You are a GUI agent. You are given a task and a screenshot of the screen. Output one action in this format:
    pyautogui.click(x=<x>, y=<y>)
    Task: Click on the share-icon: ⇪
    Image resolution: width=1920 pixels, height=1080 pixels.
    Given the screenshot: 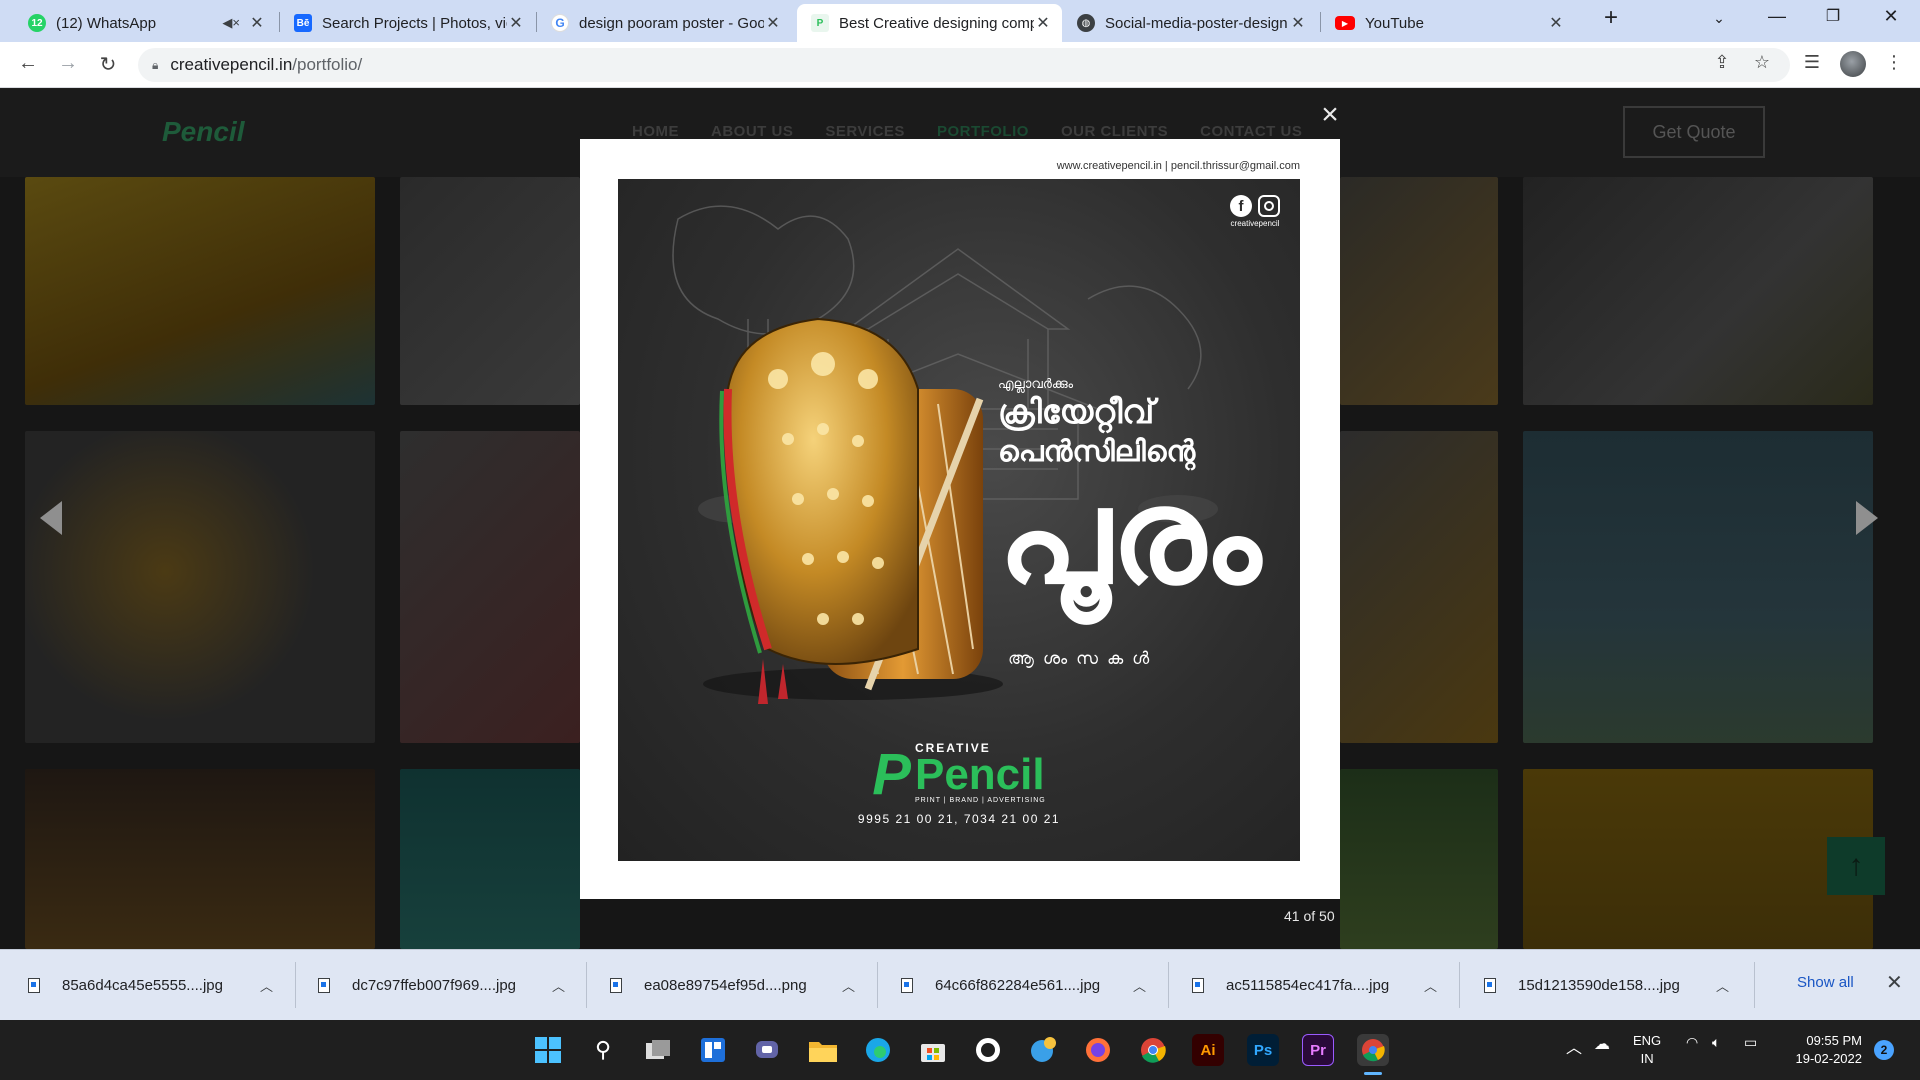 What is the action you would take?
    pyautogui.click(x=1722, y=62)
    